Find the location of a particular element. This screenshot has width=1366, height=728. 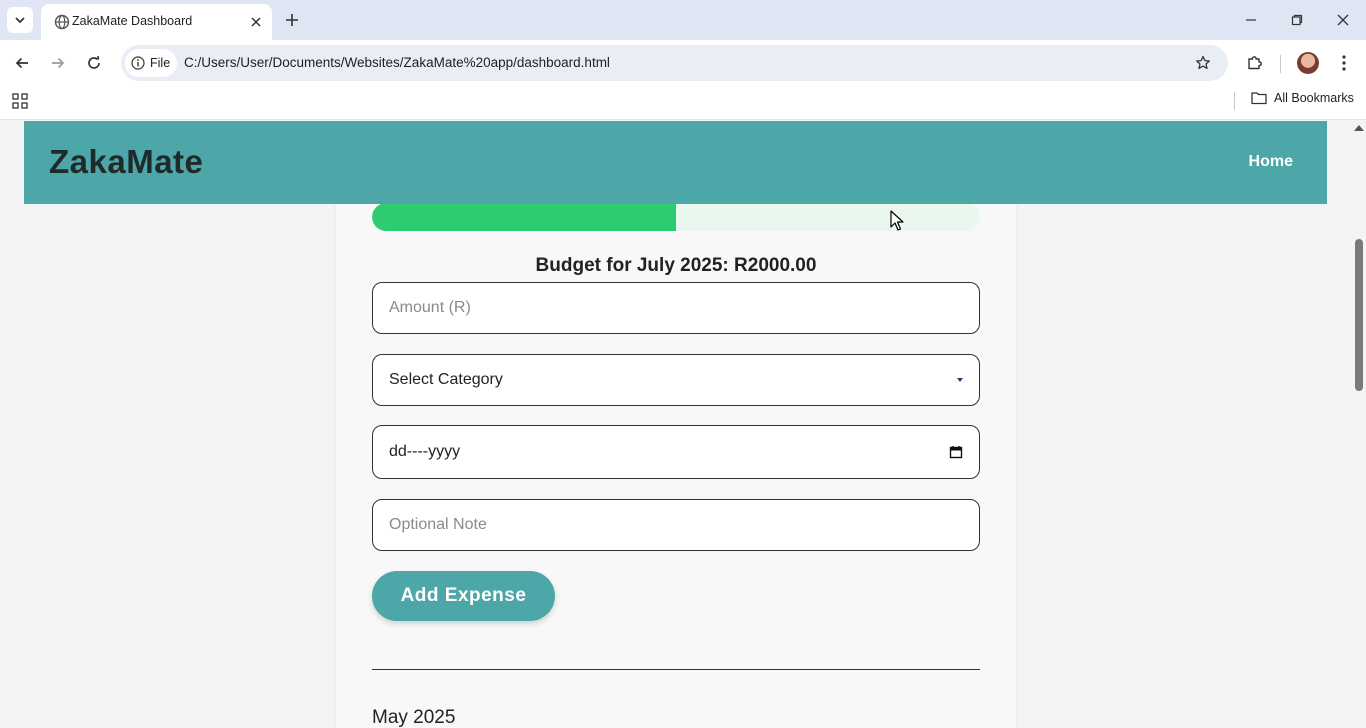

minimize-icon is located at coordinates (1251, 20).